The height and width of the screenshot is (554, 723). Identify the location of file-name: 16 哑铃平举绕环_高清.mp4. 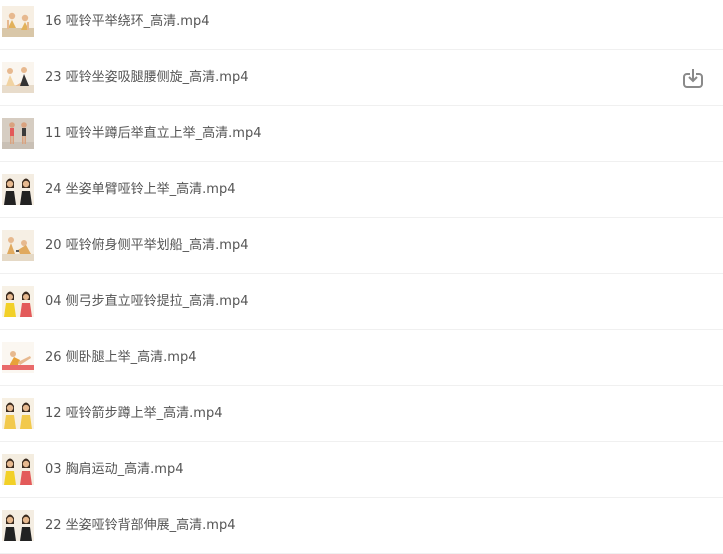
(127, 22).